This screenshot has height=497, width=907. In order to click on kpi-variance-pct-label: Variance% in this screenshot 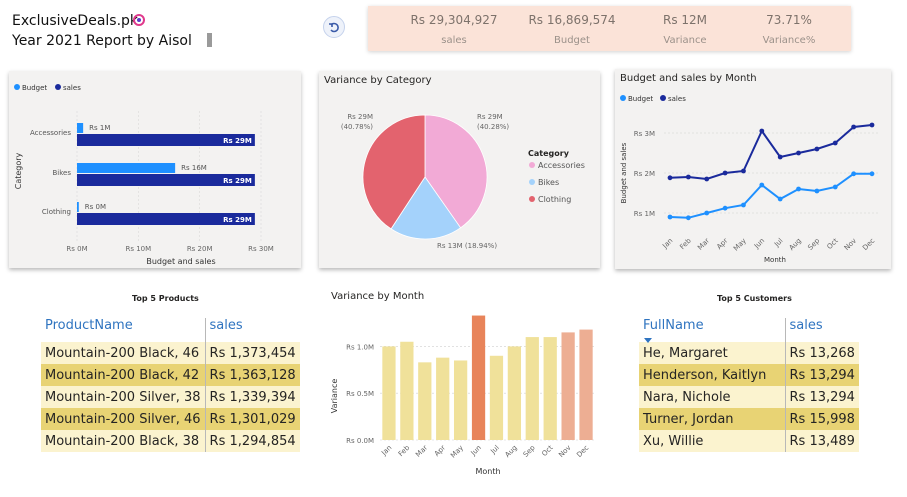, I will do `click(789, 40)`.